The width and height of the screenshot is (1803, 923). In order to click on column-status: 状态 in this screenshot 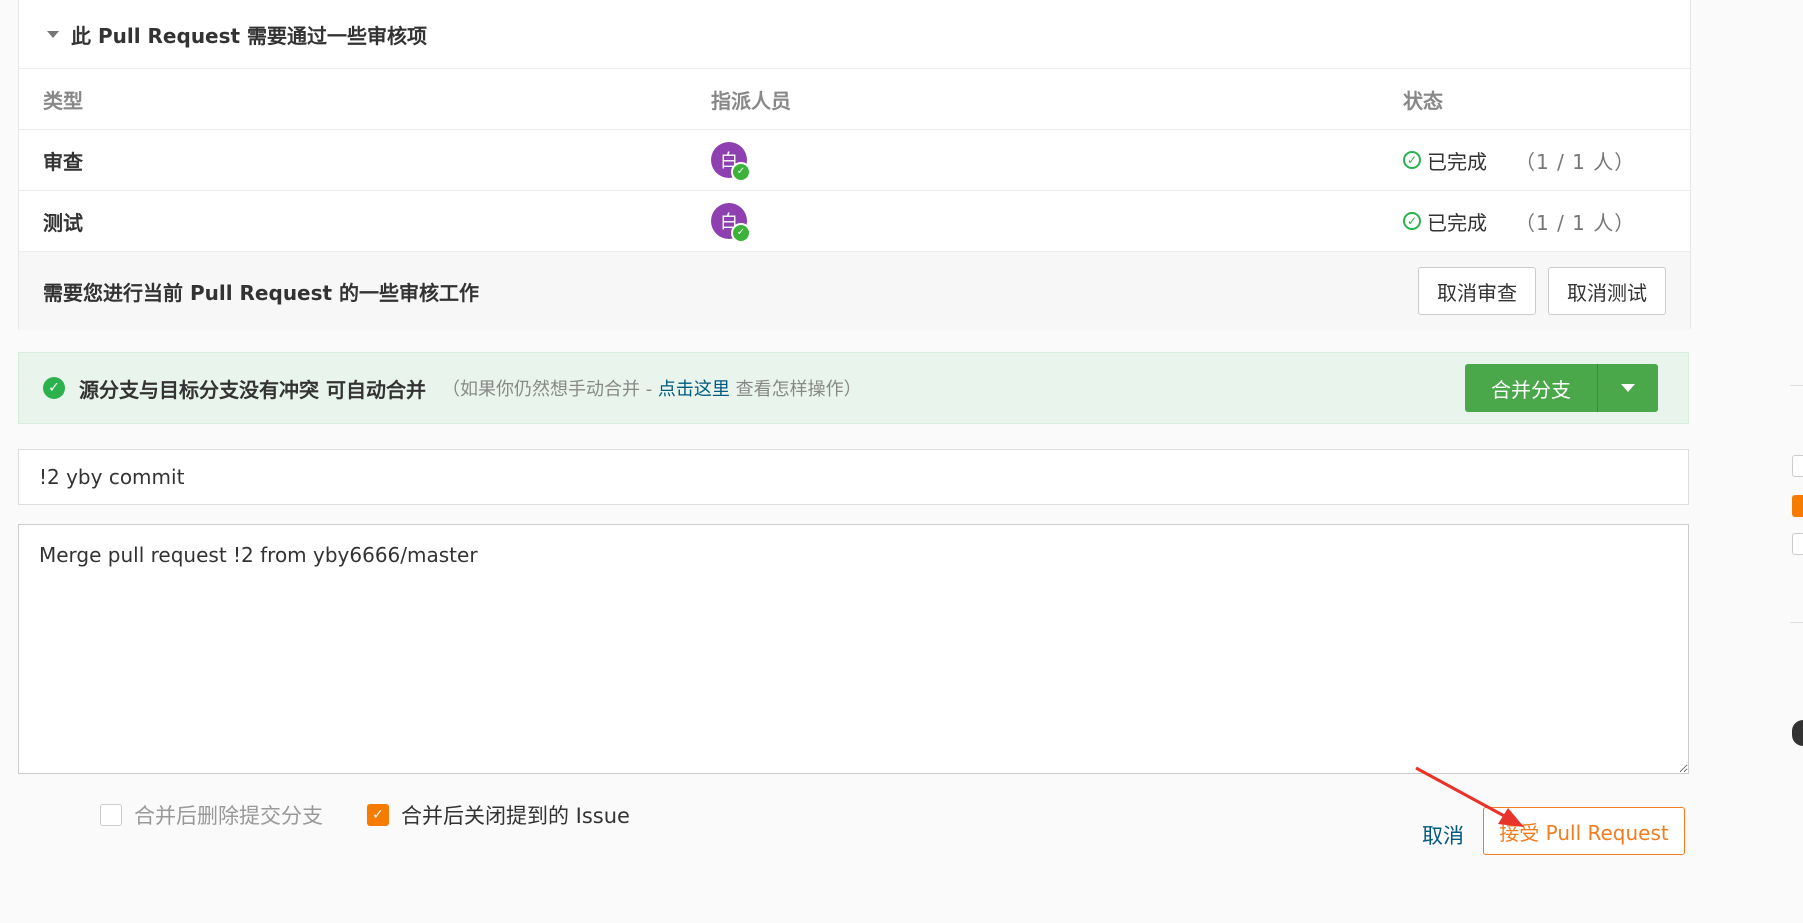, I will do `click(1423, 100)`.